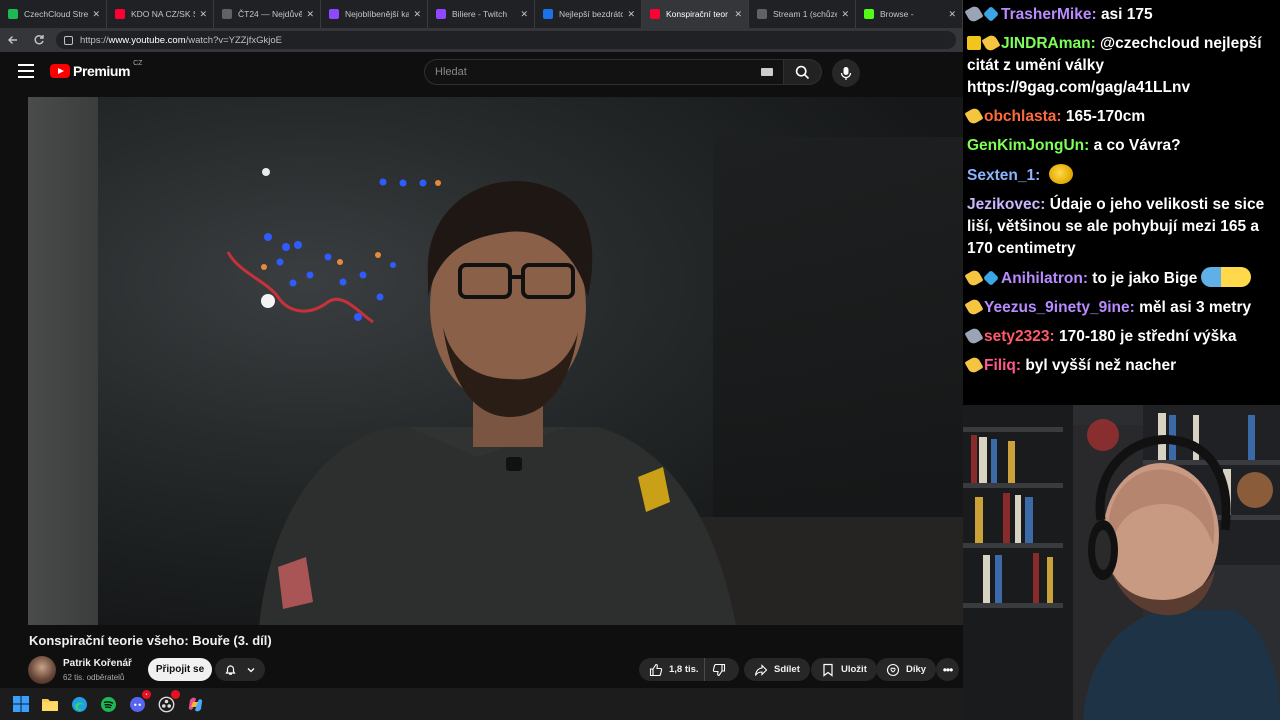 Image resolution: width=1280 pixels, height=720 pixels. What do you see at coordinates (233, 40) in the screenshot?
I see `url-path: /watch?v=YZZjfxGkjoE` at bounding box center [233, 40].